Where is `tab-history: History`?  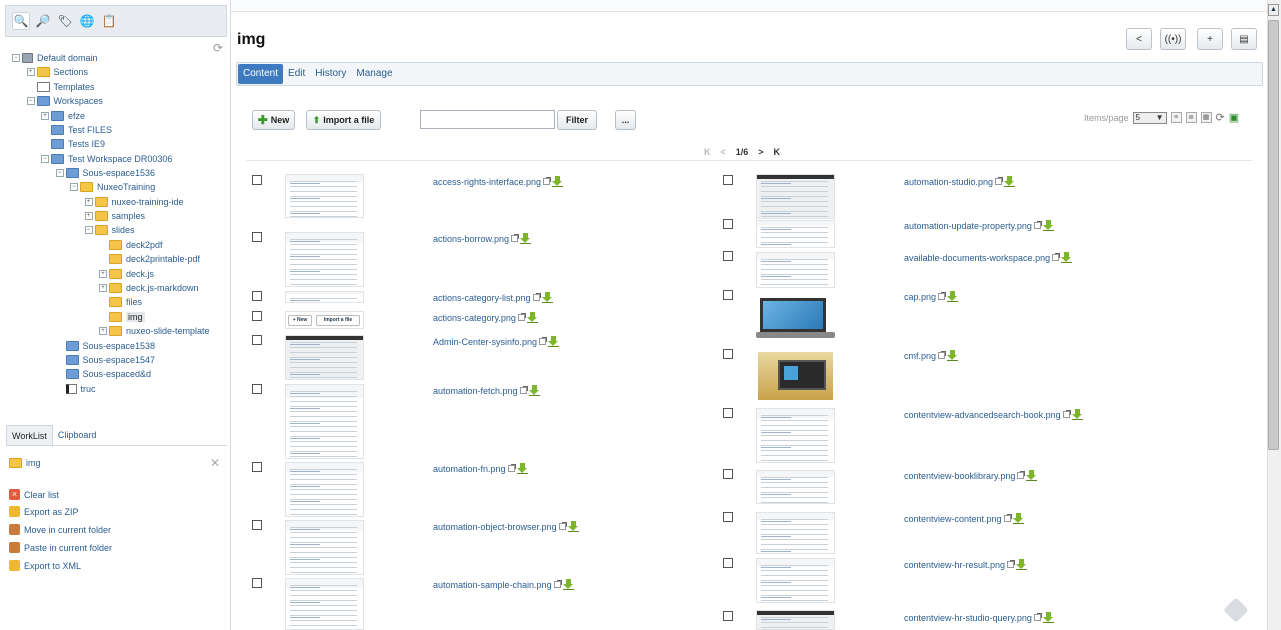 tab-history: History is located at coordinates (330, 74).